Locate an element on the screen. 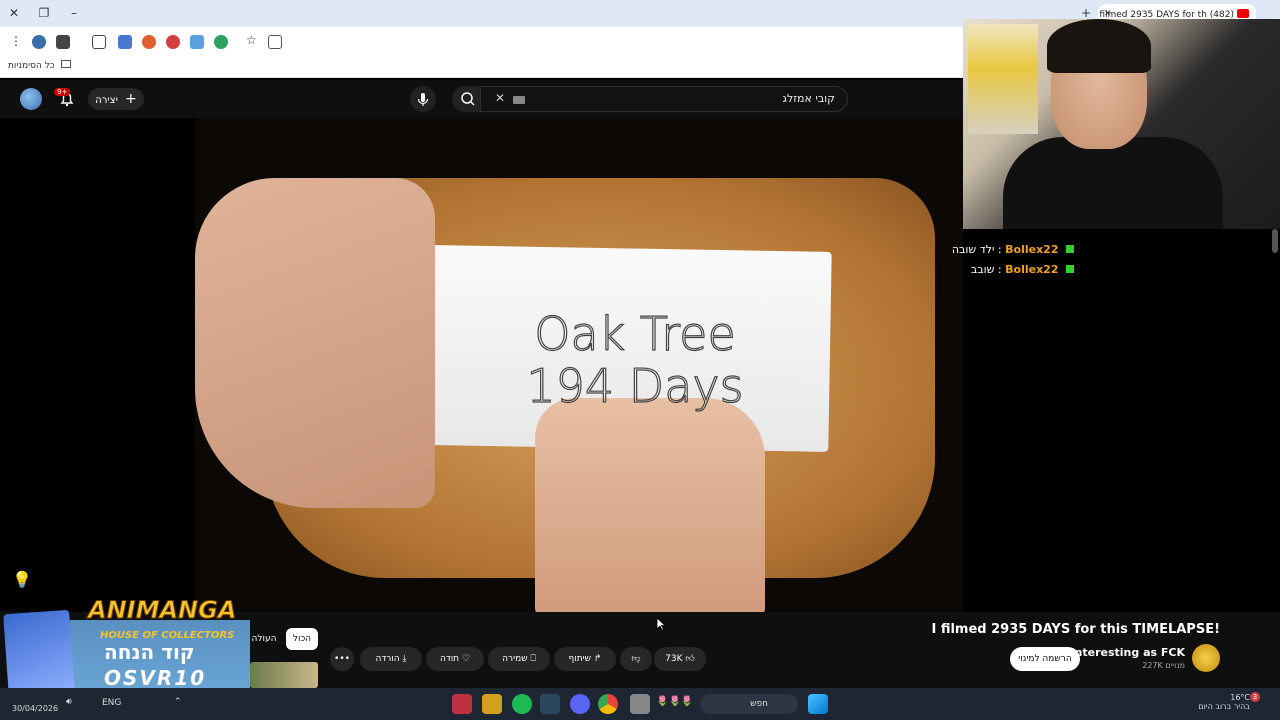 Image resolution: width=1280 pixels, height=720 pixels. streamer-body is located at coordinates (1113, 183).